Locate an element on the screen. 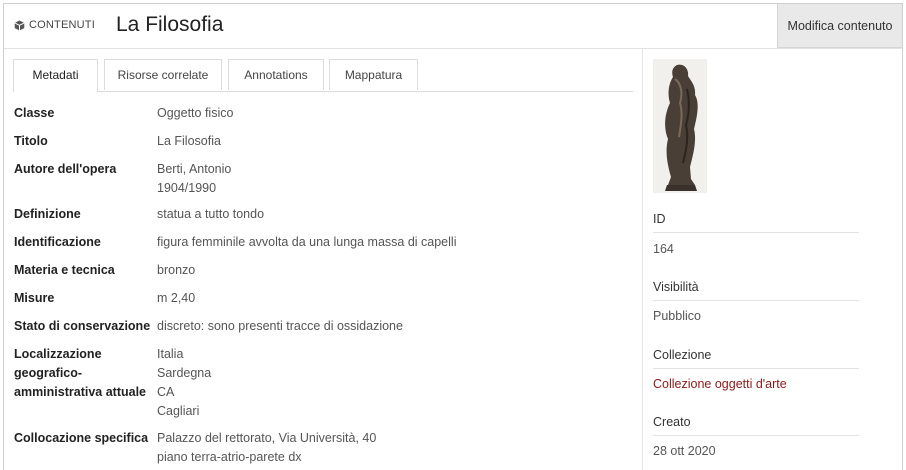 The width and height of the screenshot is (906, 470). field-value: Italia Sardegna CA Cagliari is located at coordinates (184, 382).